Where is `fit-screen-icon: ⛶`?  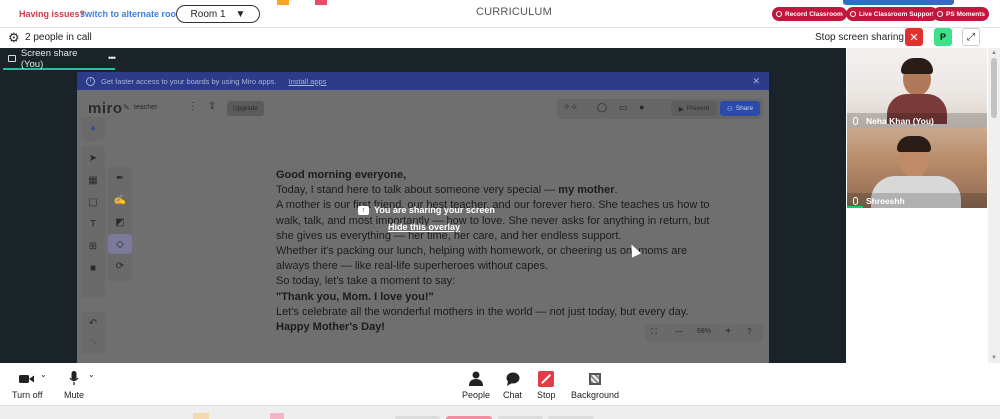 fit-screen-icon: ⛶ is located at coordinates (654, 332).